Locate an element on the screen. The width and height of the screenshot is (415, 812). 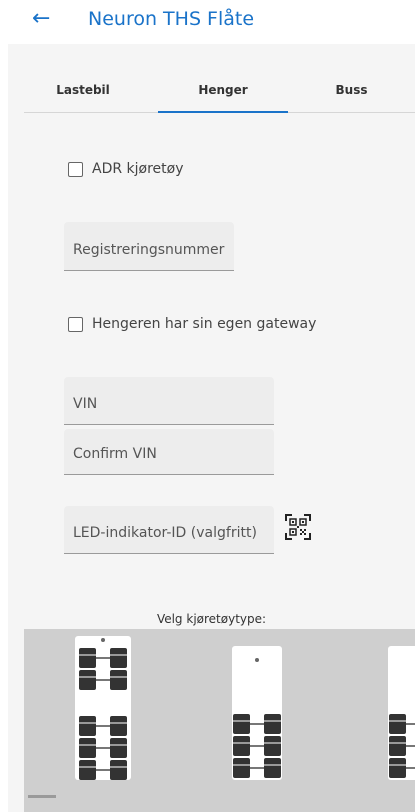
confirm-vin-field: Confirm VIN is located at coordinates (169, 452).